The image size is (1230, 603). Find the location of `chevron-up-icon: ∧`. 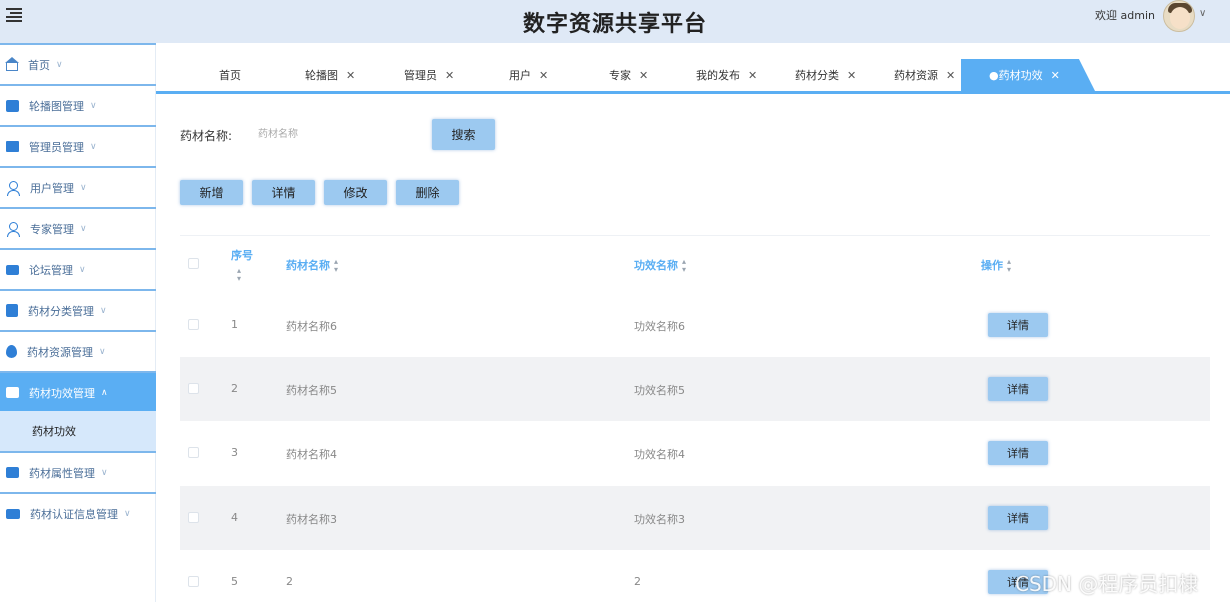

chevron-up-icon: ∧ is located at coordinates (104, 392).